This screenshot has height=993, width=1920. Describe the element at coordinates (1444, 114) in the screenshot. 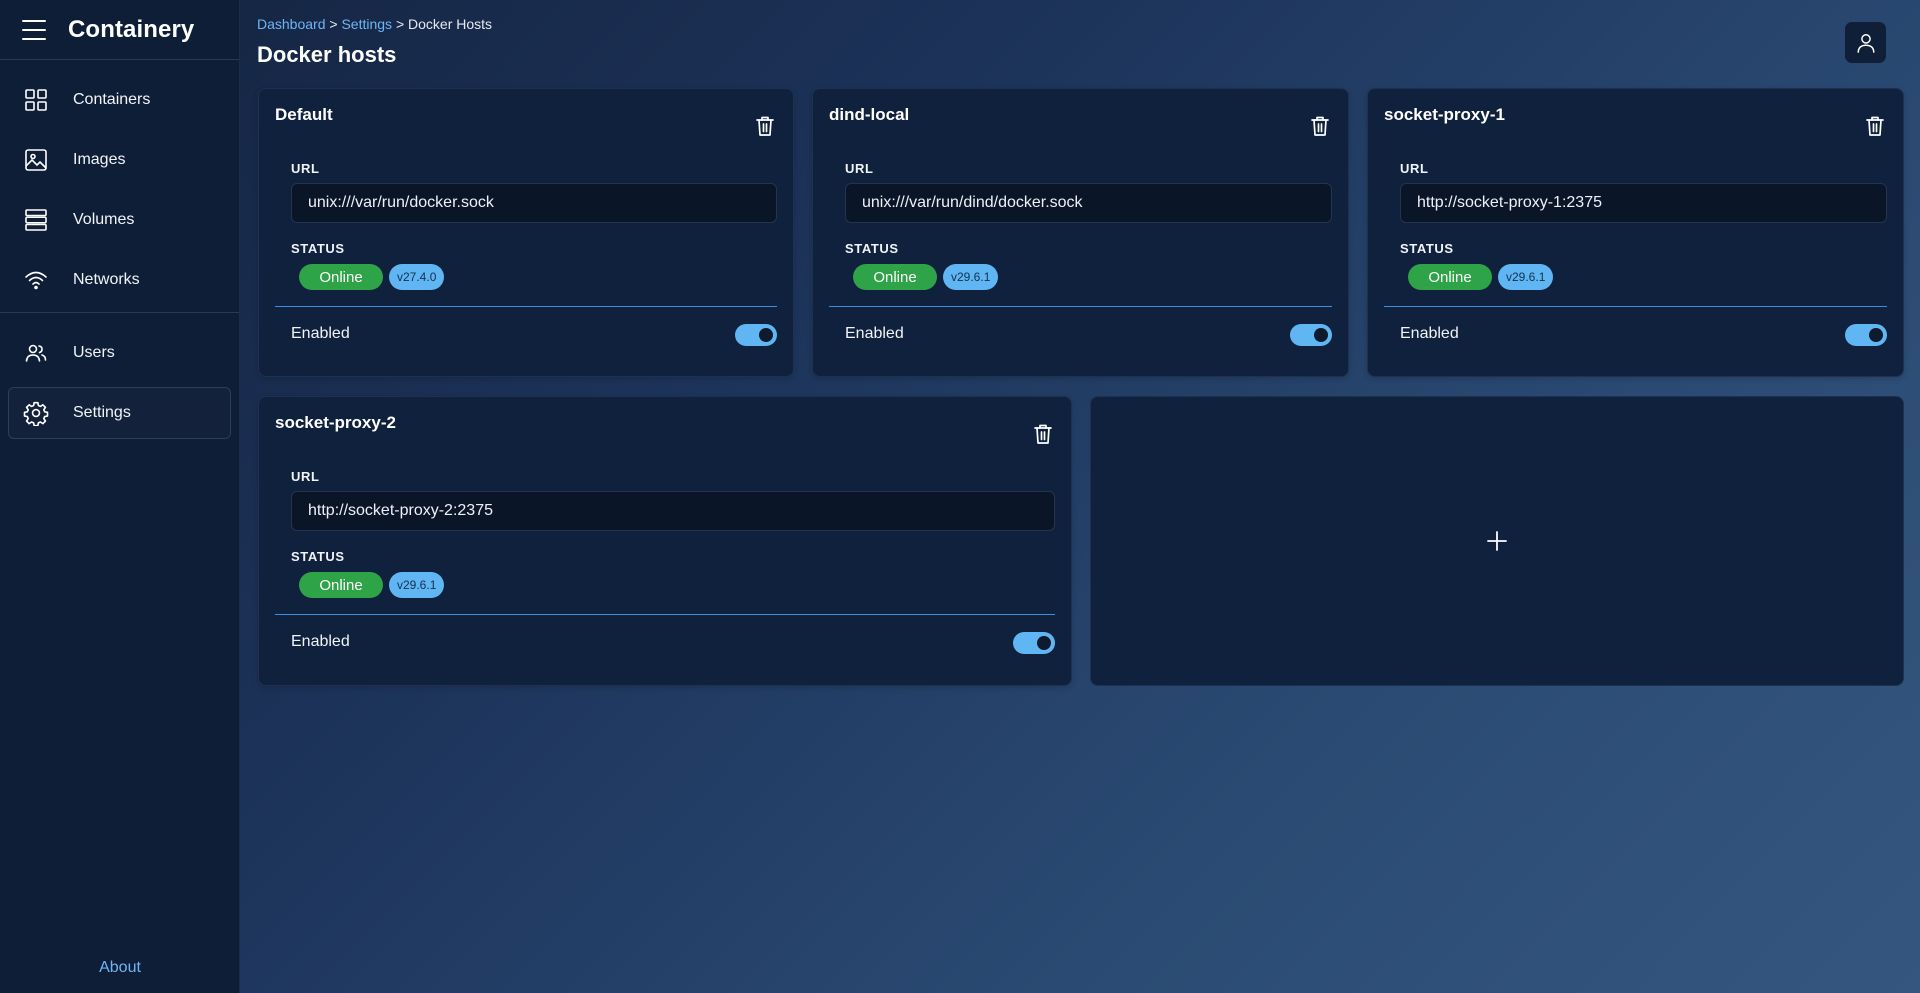

I see `host-name: socket-proxy-1` at that location.